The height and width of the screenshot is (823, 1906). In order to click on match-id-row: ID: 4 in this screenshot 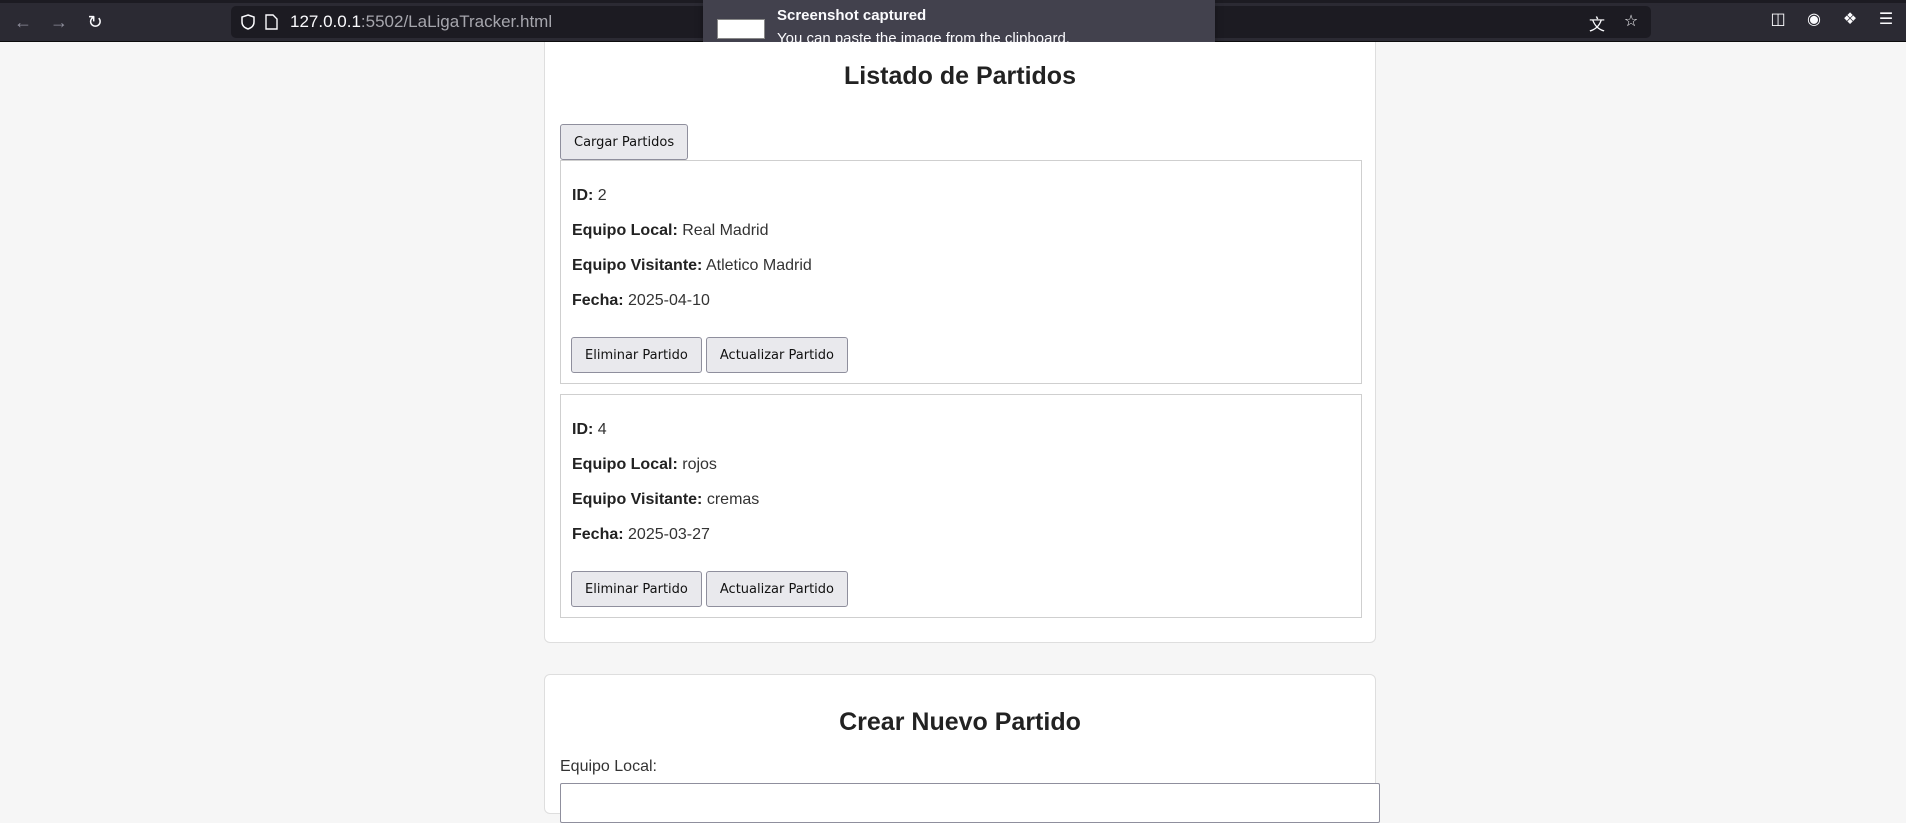, I will do `click(589, 430)`.